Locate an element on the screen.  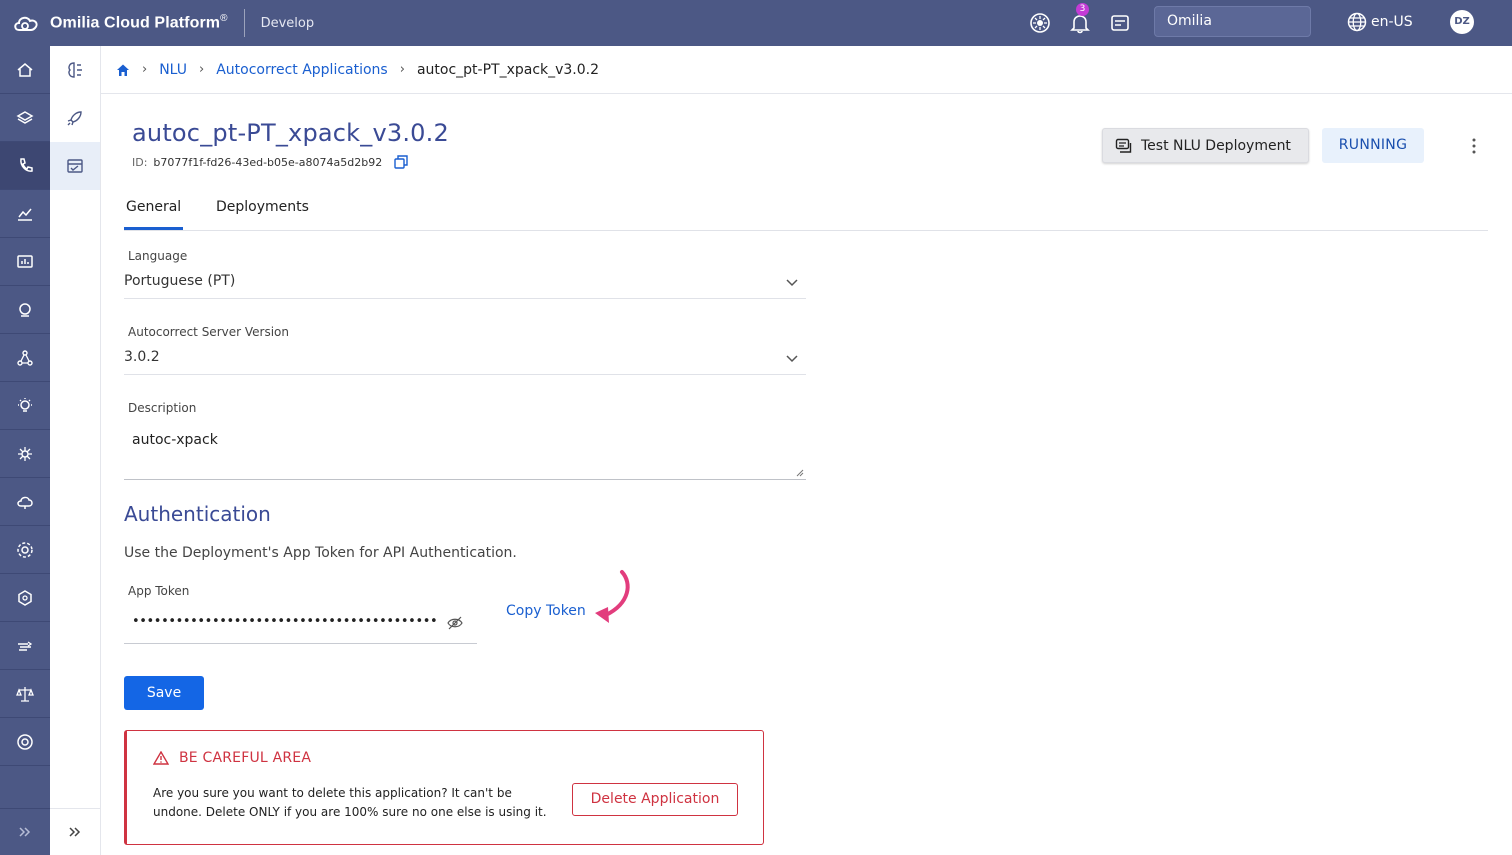
description-label: Description is located at coordinates (162, 408).